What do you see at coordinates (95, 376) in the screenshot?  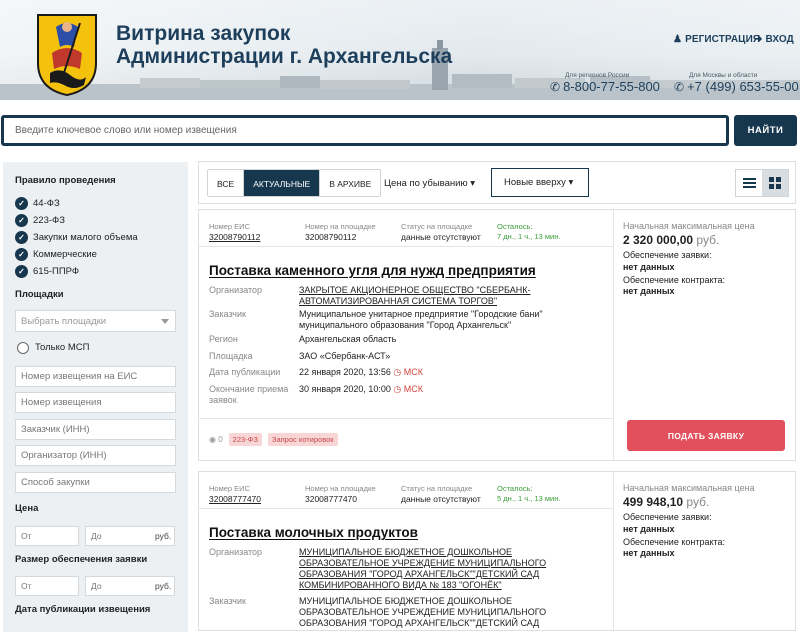 I see `eis-number-input` at bounding box center [95, 376].